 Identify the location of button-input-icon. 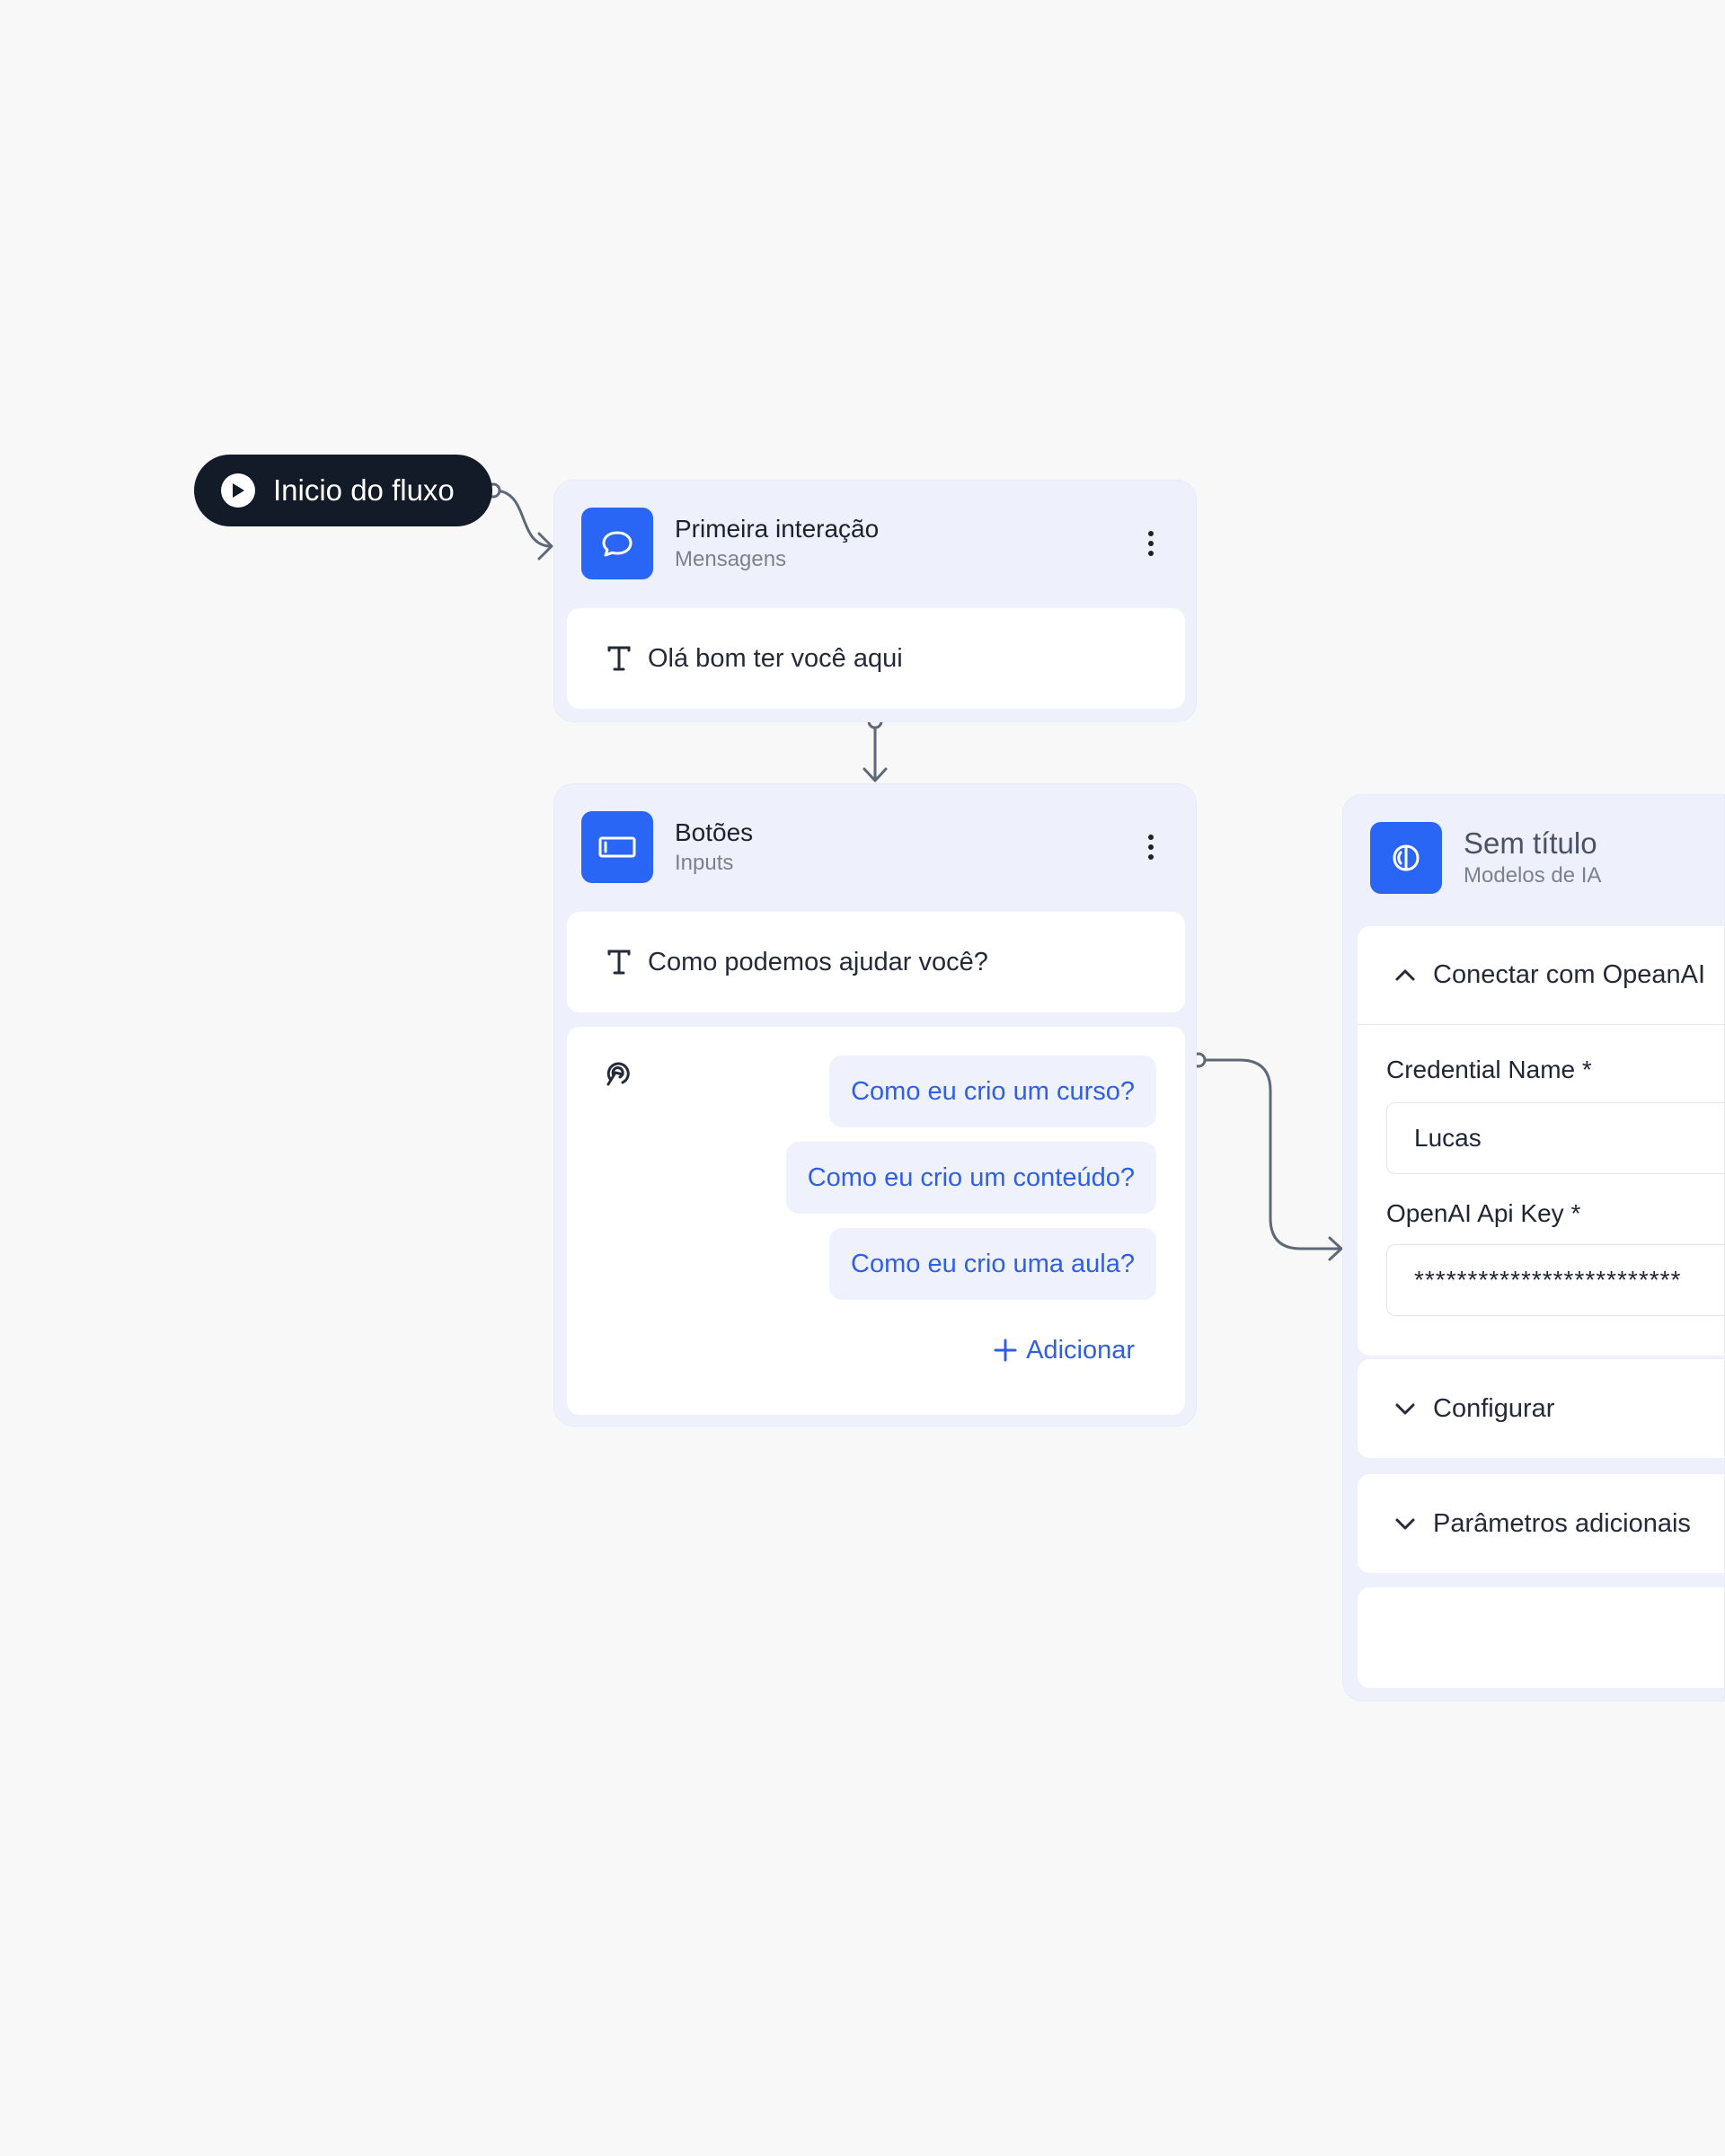
(617, 847).